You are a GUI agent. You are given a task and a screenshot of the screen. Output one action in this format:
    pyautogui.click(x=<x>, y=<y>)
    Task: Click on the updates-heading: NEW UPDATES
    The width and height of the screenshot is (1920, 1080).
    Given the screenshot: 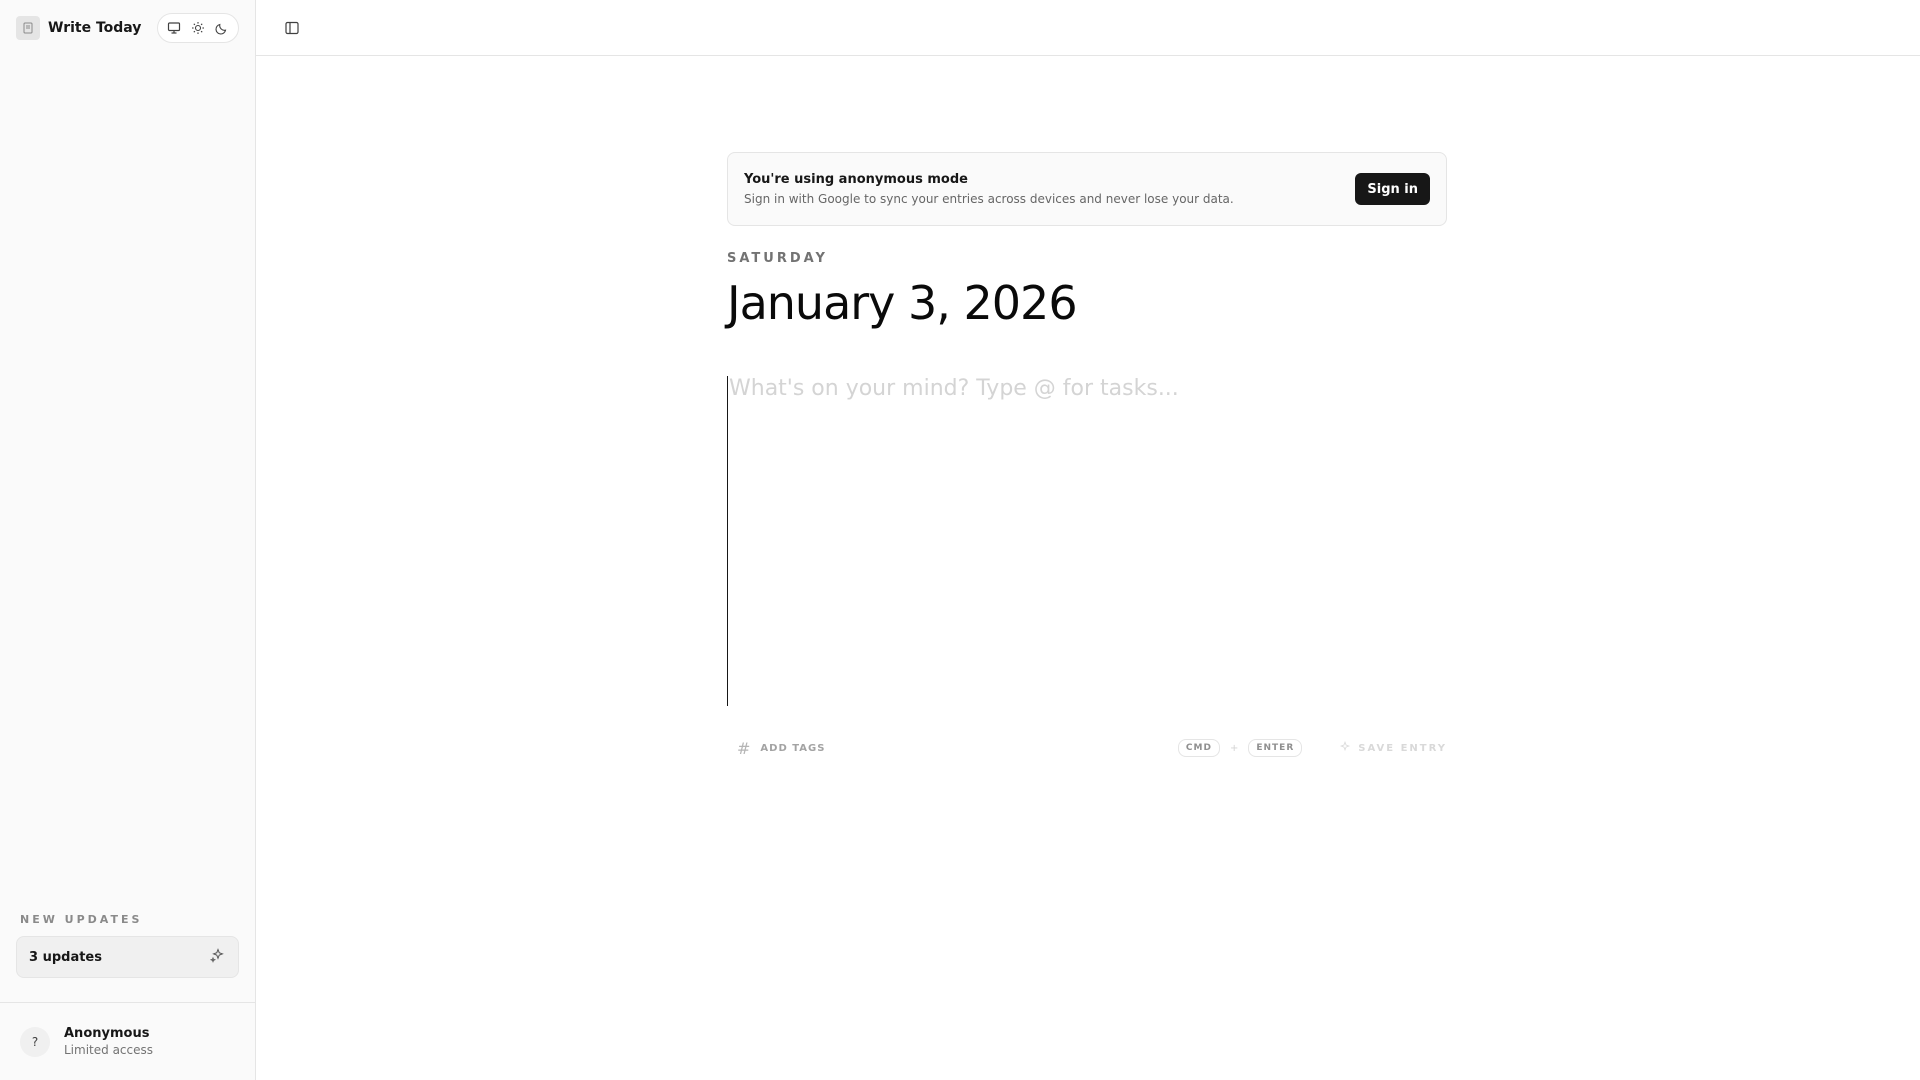 What is the action you would take?
    pyautogui.click(x=81, y=919)
    